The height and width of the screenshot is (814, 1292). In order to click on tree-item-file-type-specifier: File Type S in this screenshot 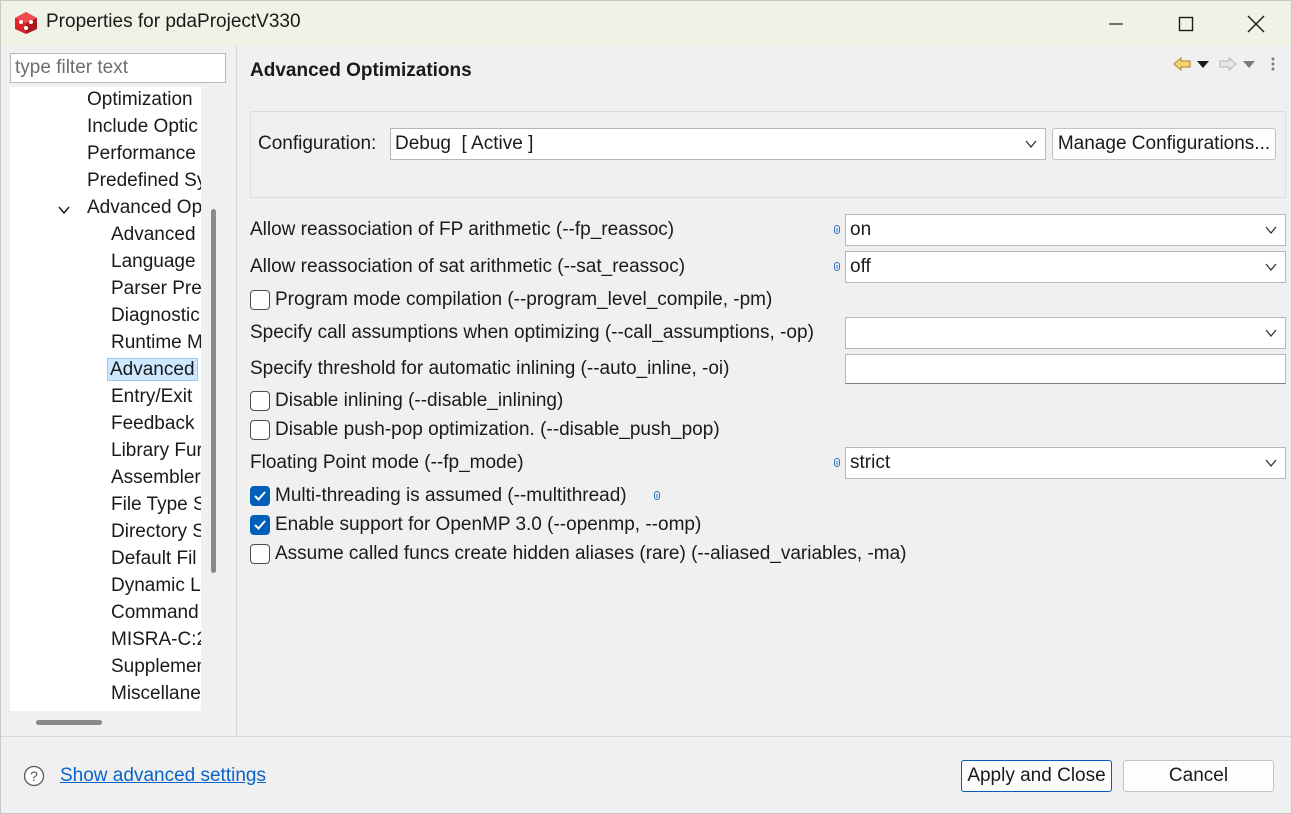, I will do `click(156, 505)`.